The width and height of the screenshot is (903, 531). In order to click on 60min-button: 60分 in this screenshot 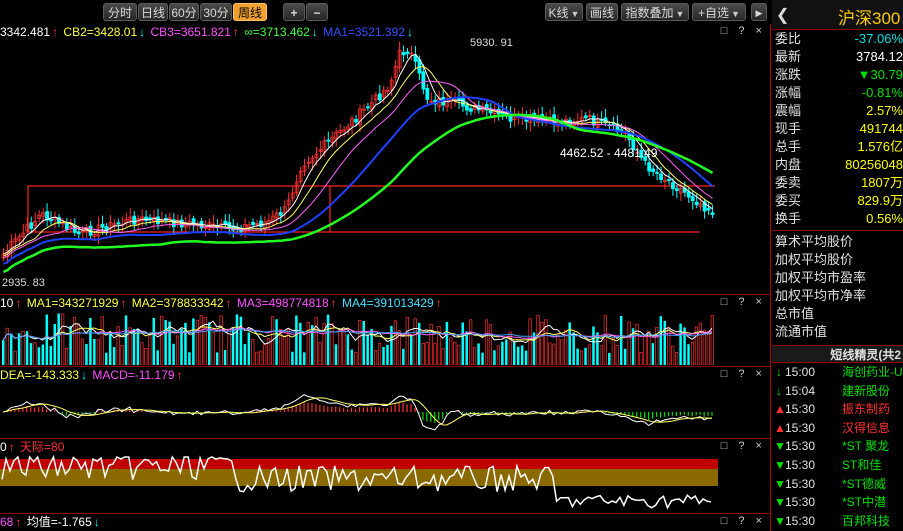, I will do `click(184, 12)`.